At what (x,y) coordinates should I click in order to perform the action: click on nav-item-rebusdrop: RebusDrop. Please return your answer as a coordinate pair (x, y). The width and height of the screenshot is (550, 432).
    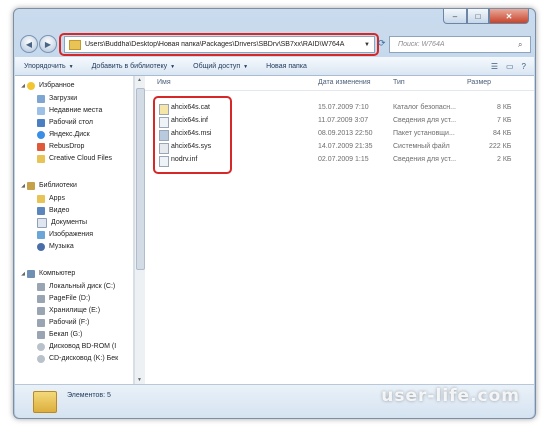
    Looking at the image, I should click on (60, 146).